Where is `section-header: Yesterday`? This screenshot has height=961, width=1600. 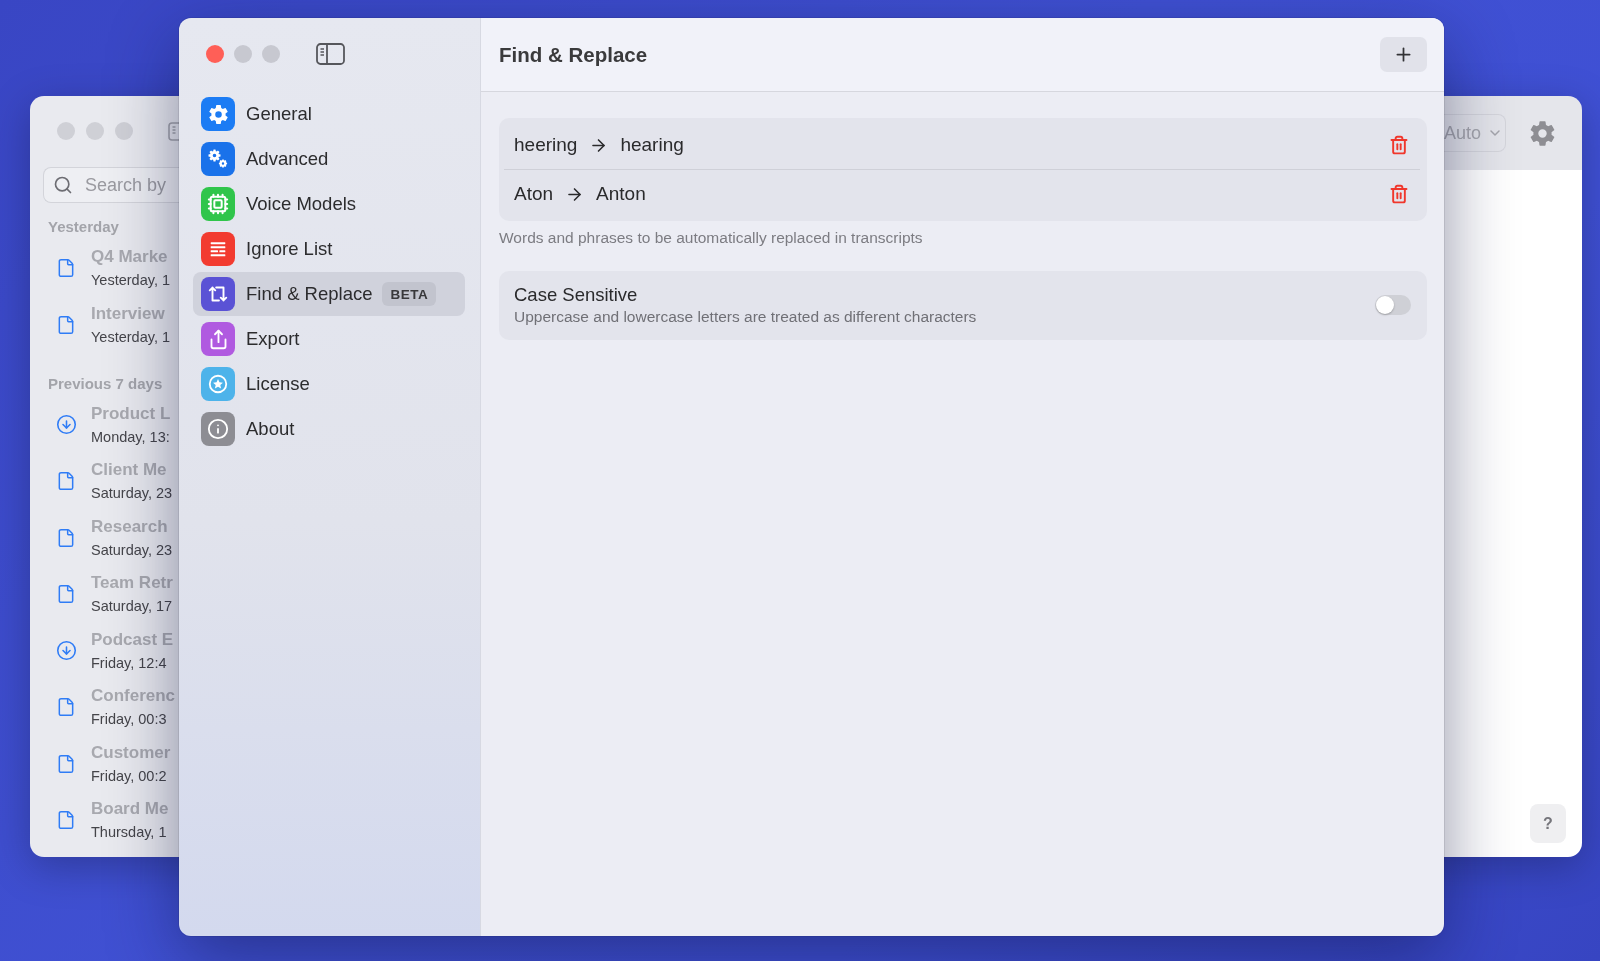
section-header: Yesterday is located at coordinates (83, 227).